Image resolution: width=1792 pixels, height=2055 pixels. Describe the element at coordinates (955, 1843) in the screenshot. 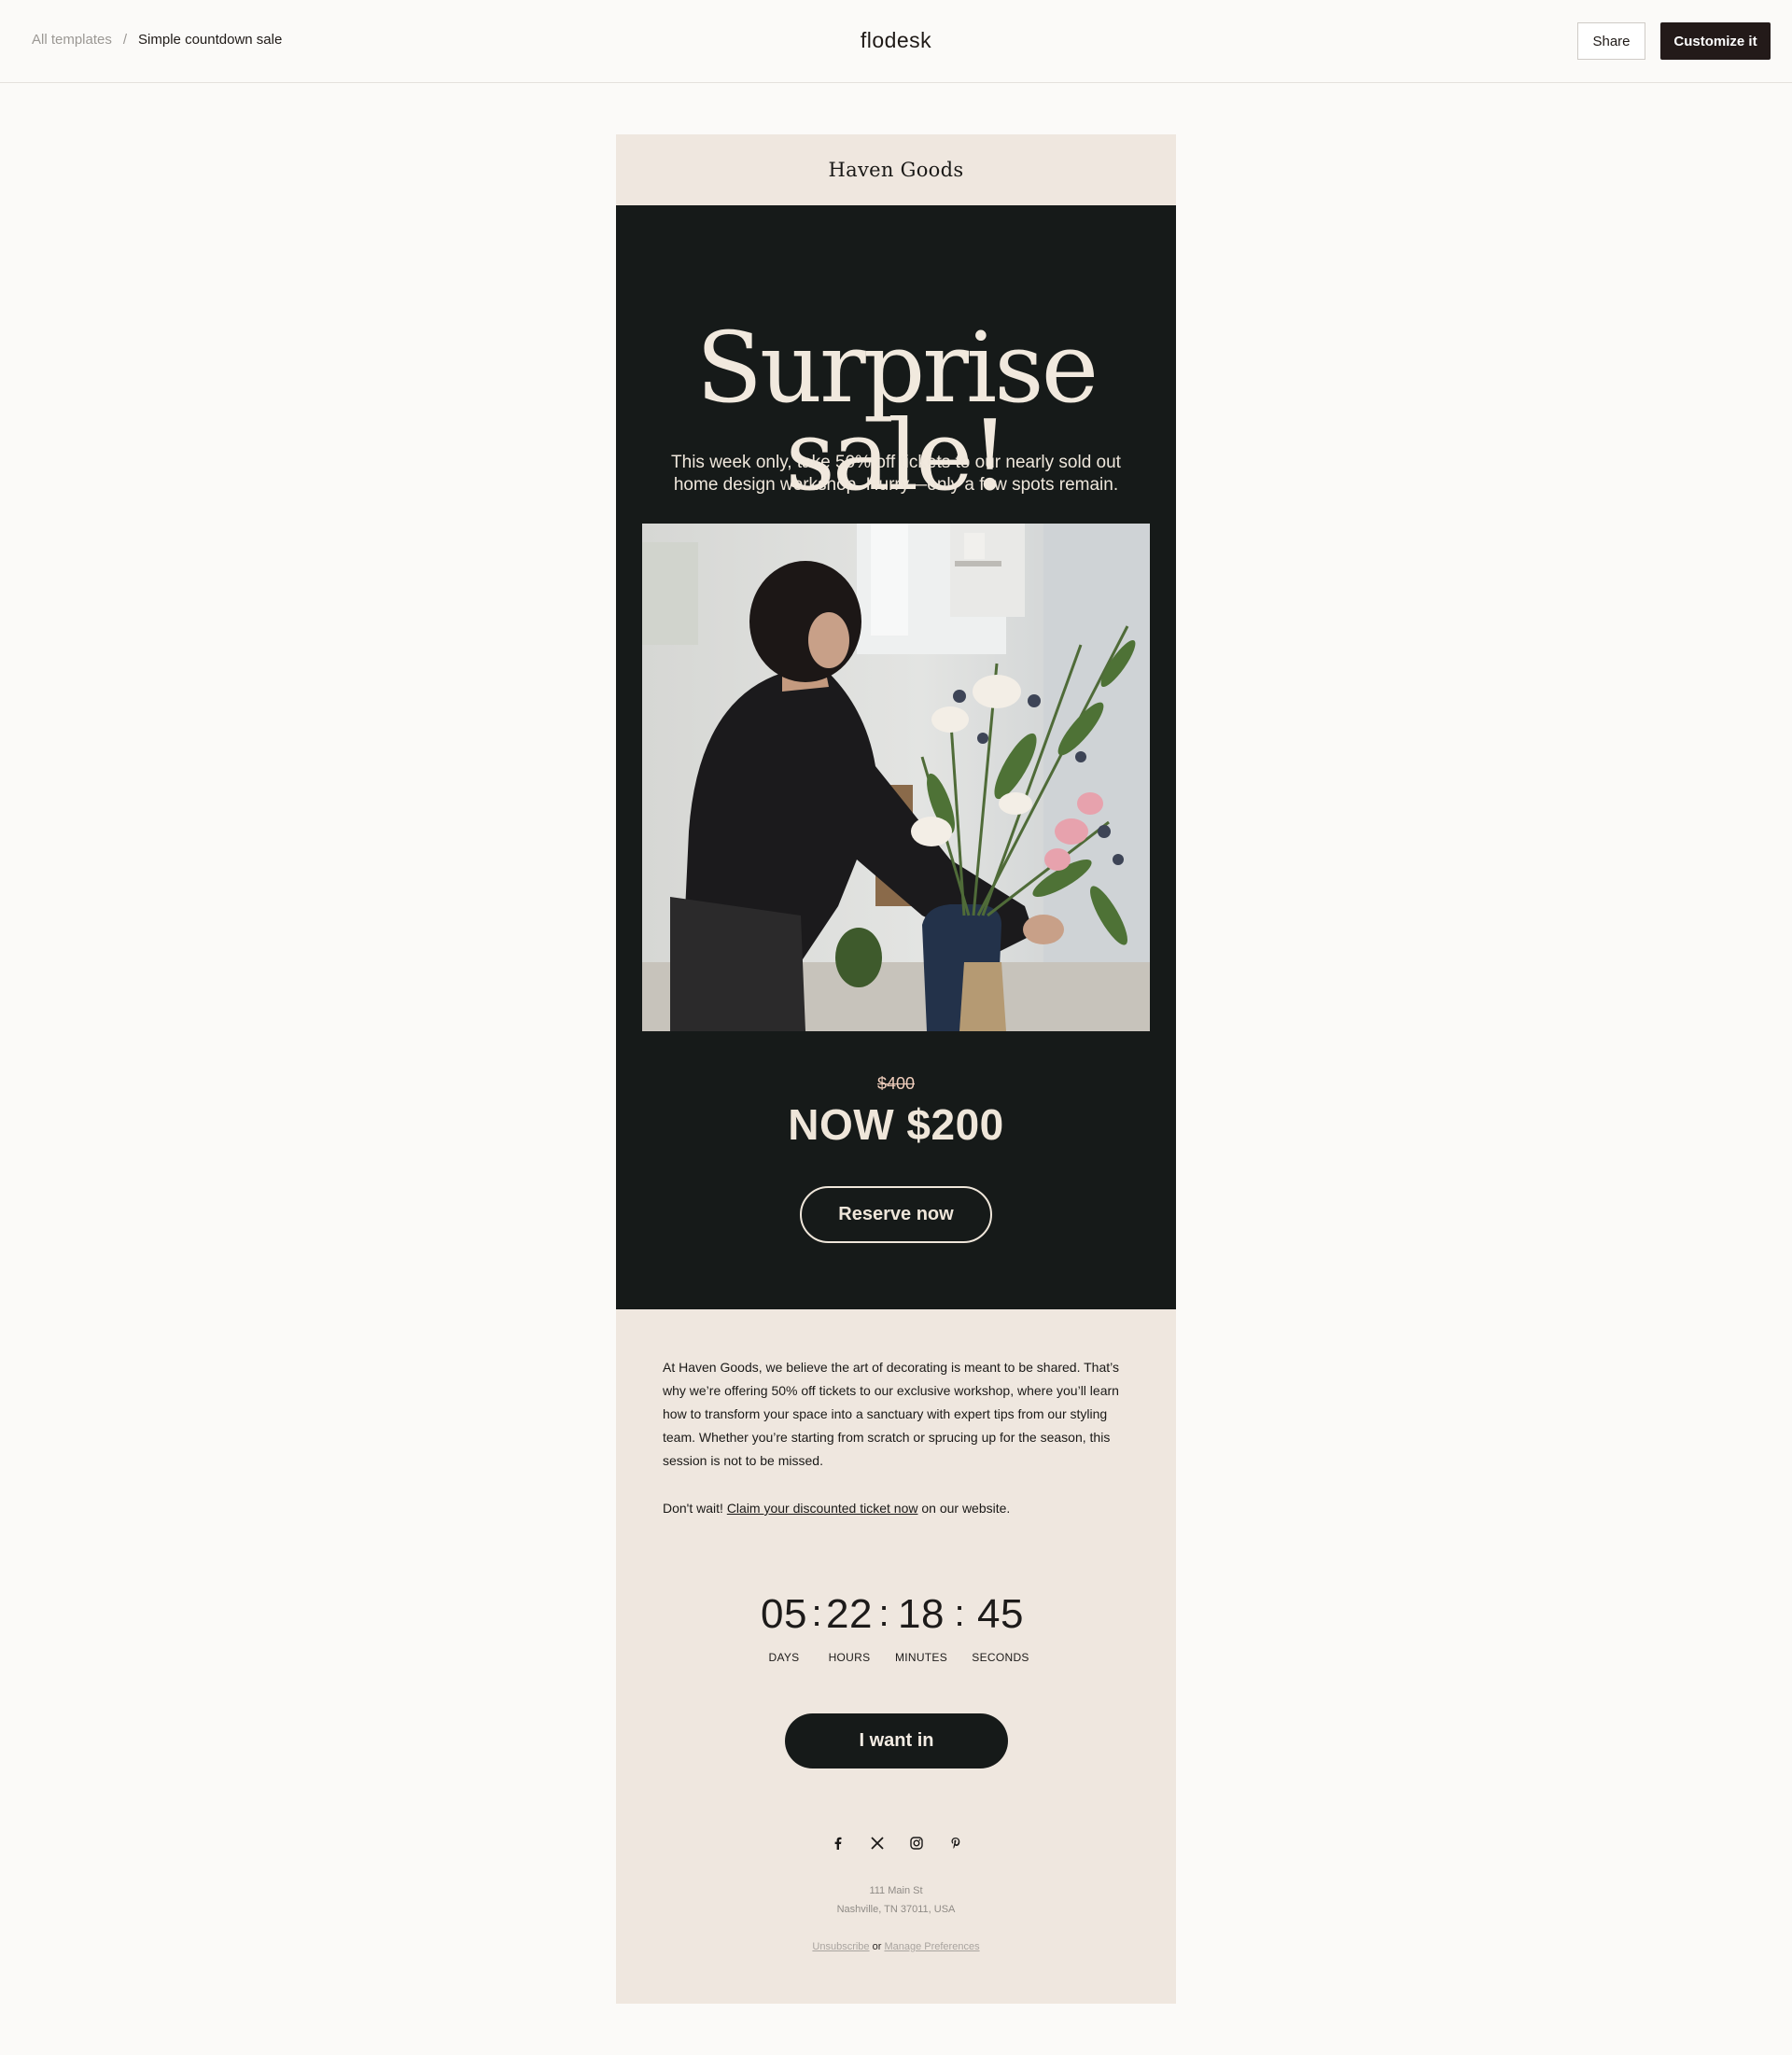

I see `pinterest-icon` at that location.